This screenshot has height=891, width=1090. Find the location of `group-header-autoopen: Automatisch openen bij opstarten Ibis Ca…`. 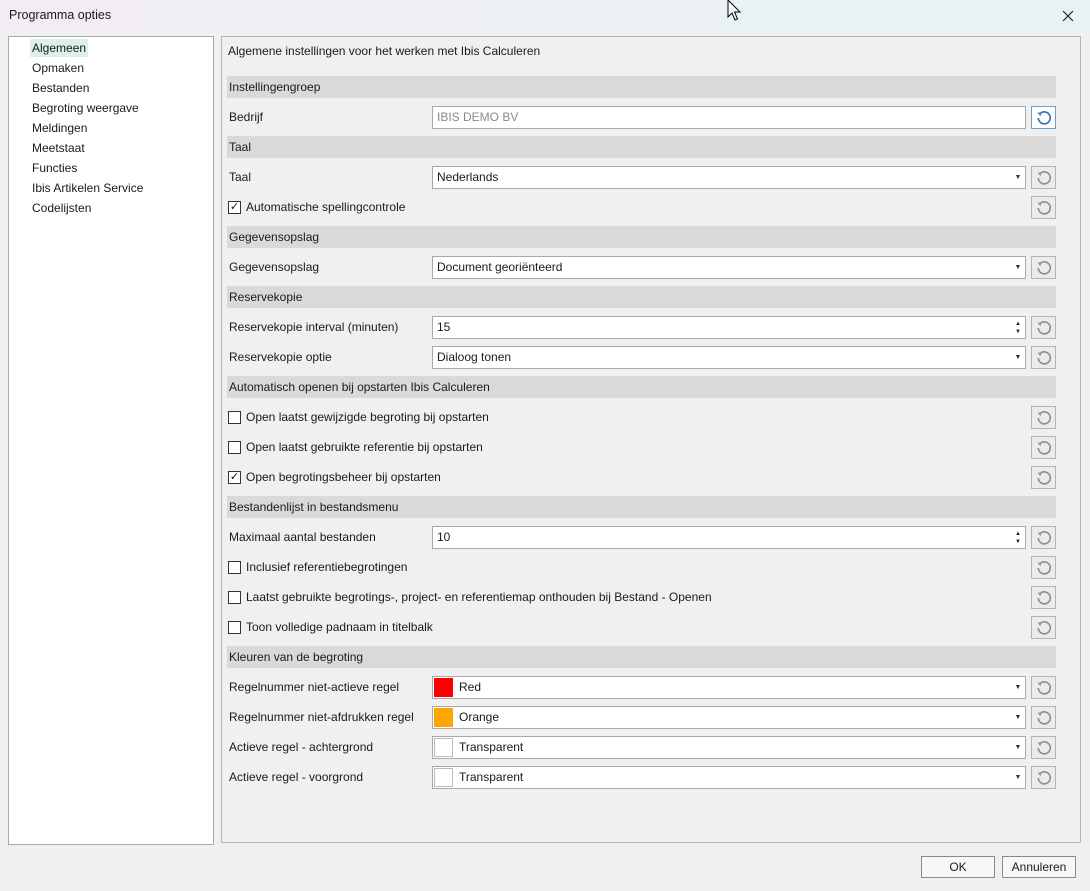

group-header-autoopen: Automatisch openen bij opstarten Ibis Ca… is located at coordinates (641, 387).